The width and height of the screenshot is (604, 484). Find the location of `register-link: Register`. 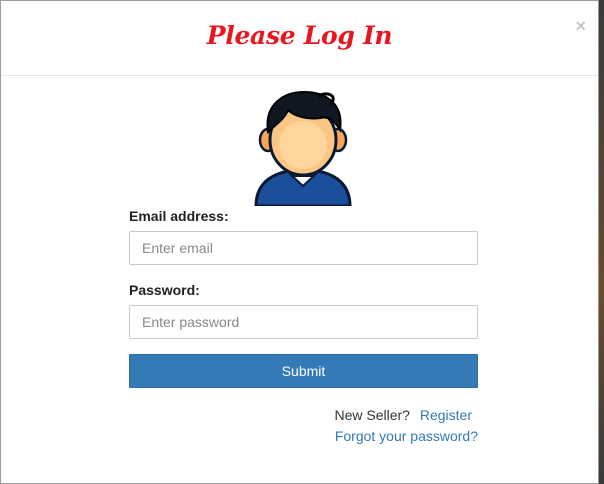

register-link: Register is located at coordinates (446, 415).